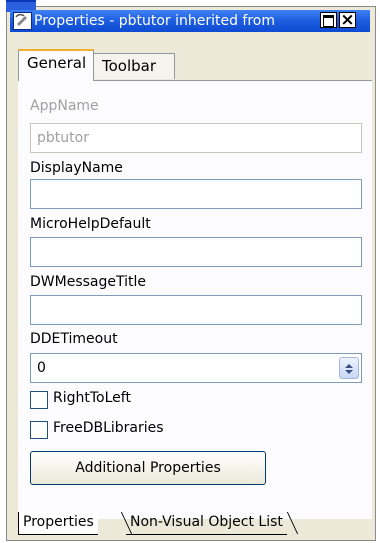 This screenshot has height=543, width=380. Describe the element at coordinates (22, 21) in the screenshot. I see `properties-window-icon` at that location.